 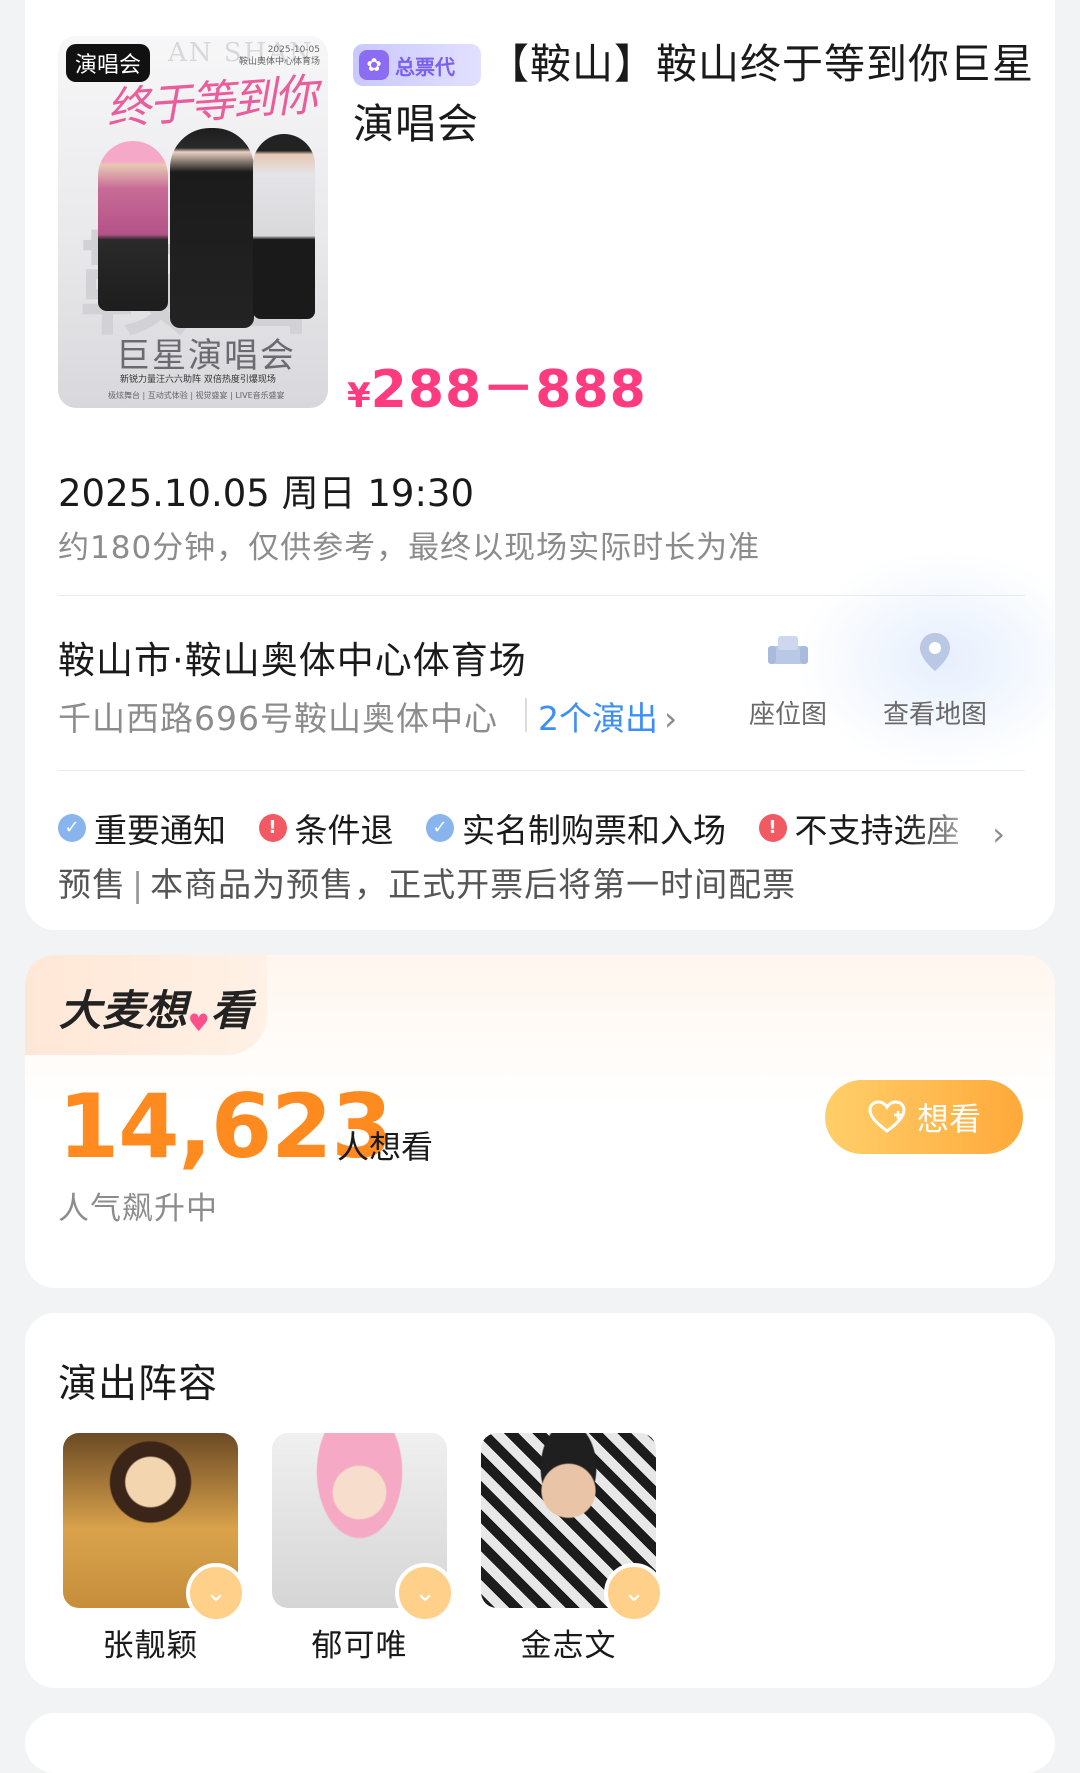 I want to click on view-map-button: 查看地图, so click(x=935, y=680).